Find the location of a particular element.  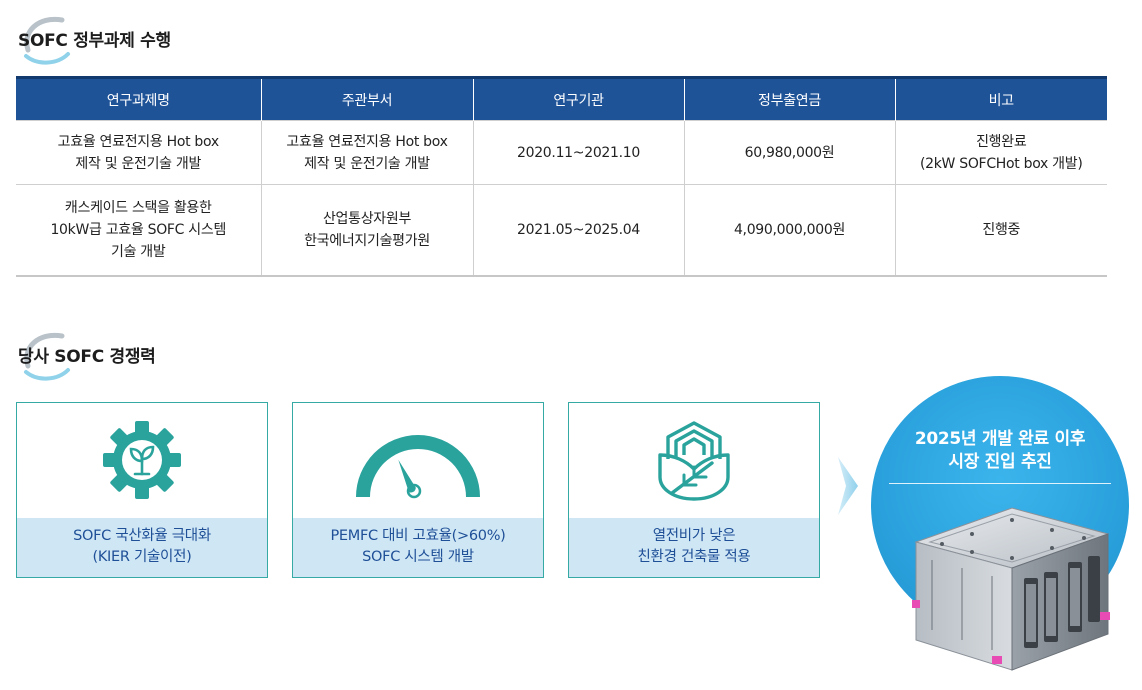

section-title: 당사 SOFC 경쟁력 is located at coordinates (87, 357).